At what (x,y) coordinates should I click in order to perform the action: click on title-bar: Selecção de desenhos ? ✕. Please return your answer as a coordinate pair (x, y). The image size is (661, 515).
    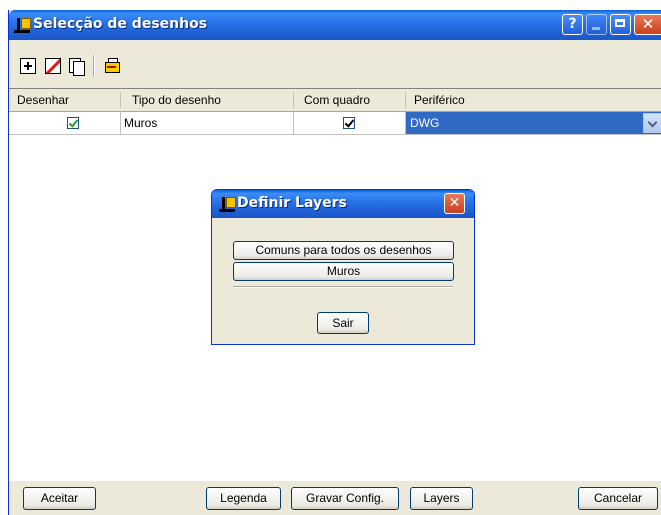
    Looking at the image, I should click on (335, 25).